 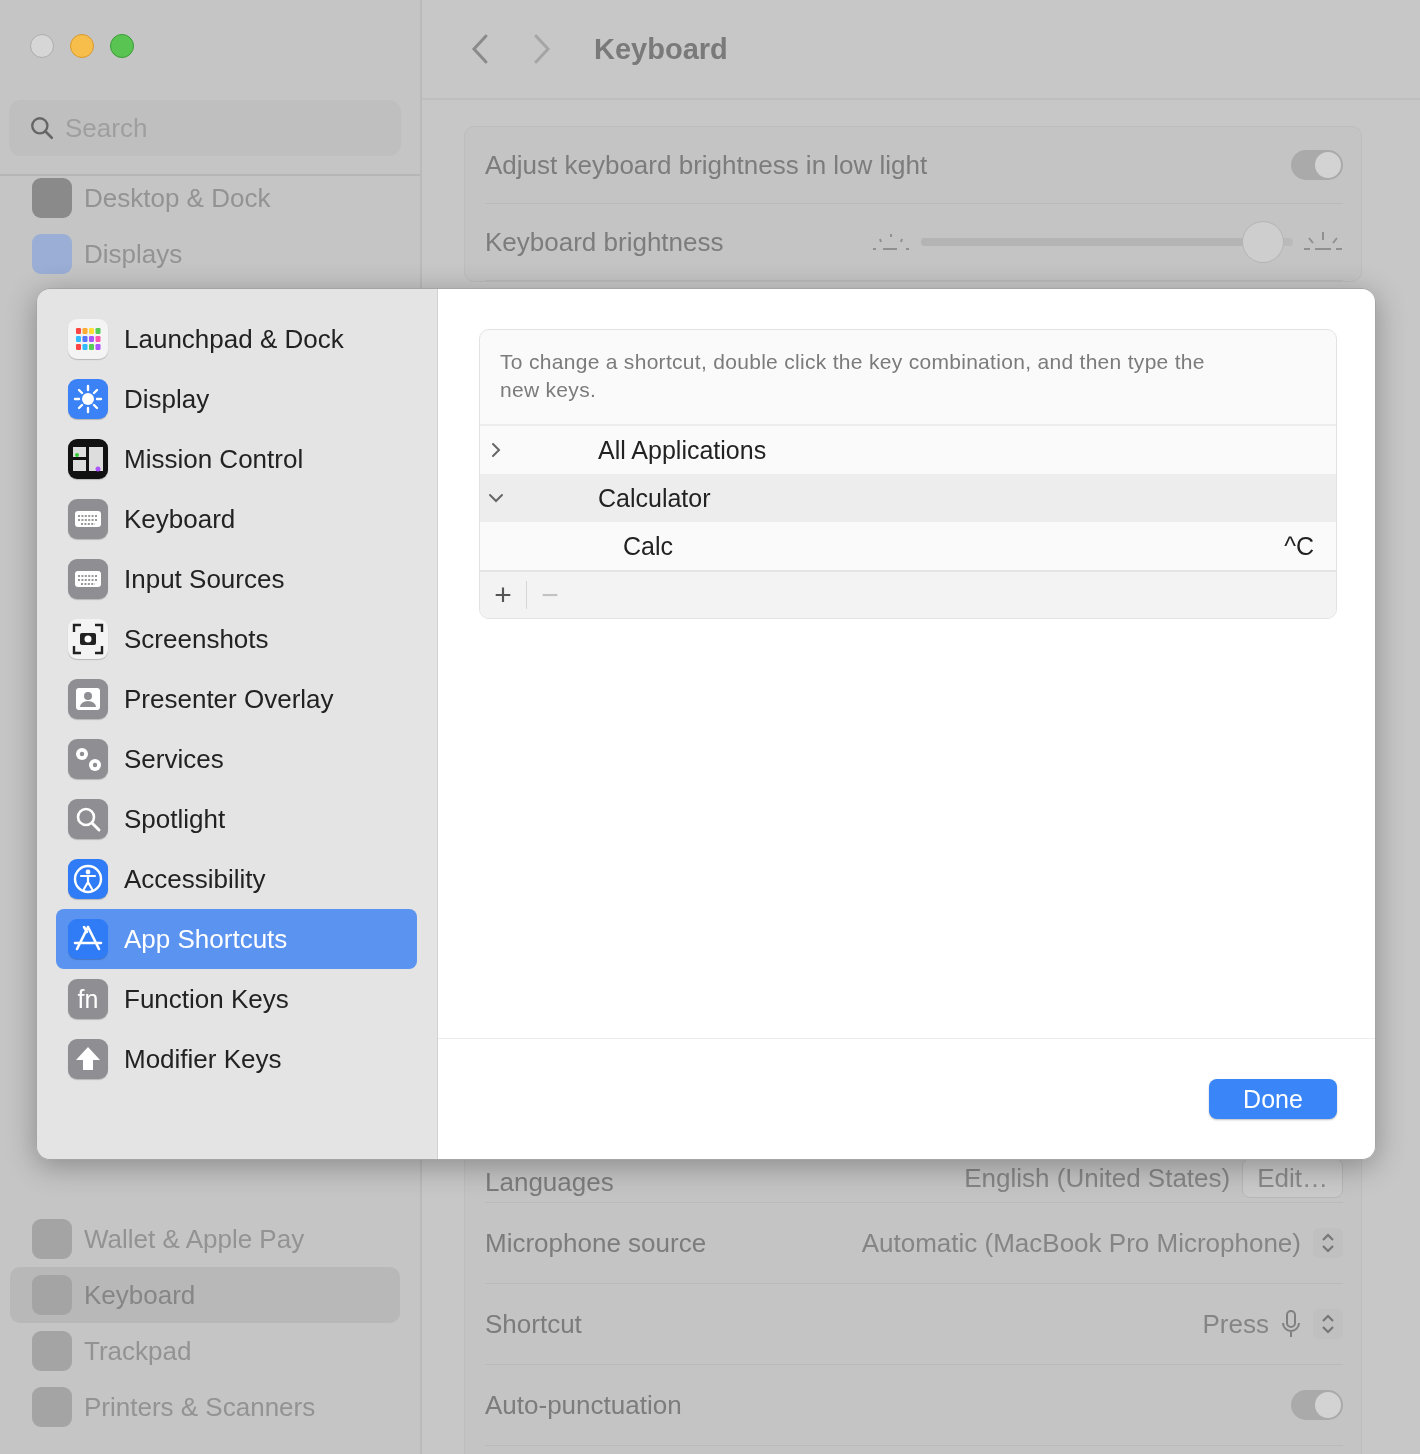 I want to click on back-icon, so click(x=480, y=49).